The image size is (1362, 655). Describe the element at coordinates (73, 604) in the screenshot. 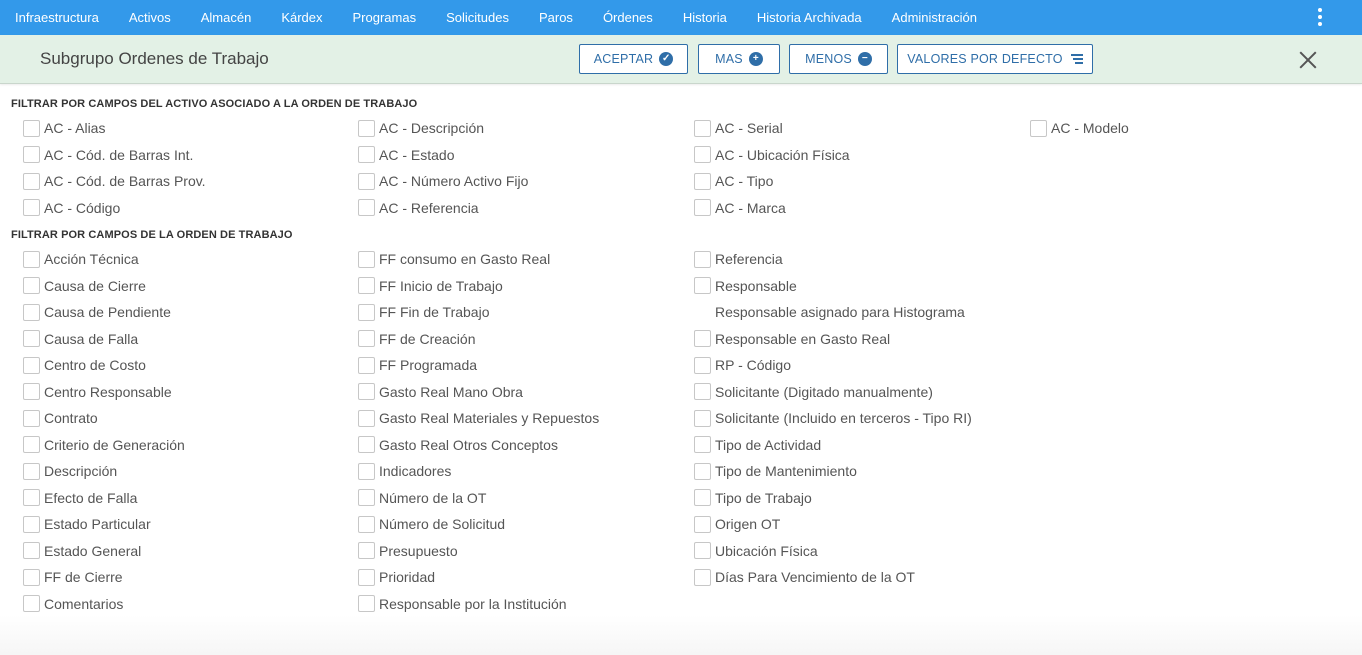

I see `checkbox-option-comentarios: Comentarios` at that location.